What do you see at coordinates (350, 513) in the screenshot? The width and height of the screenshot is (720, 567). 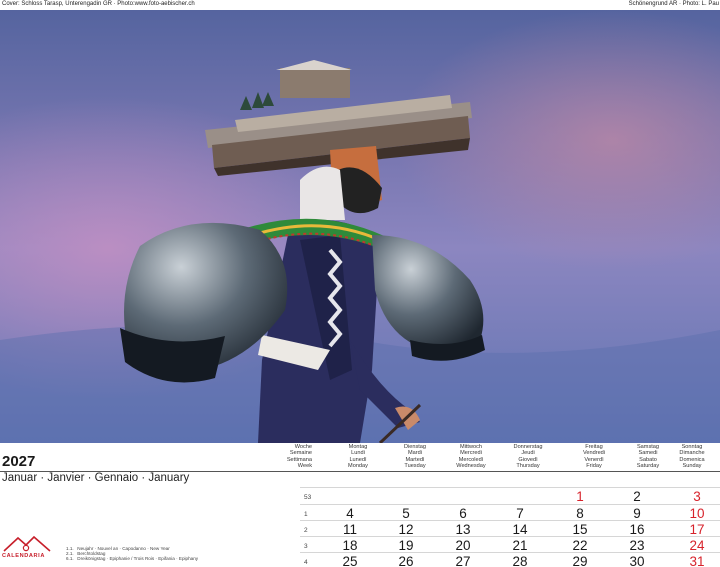 I see `day-cell: 4` at bounding box center [350, 513].